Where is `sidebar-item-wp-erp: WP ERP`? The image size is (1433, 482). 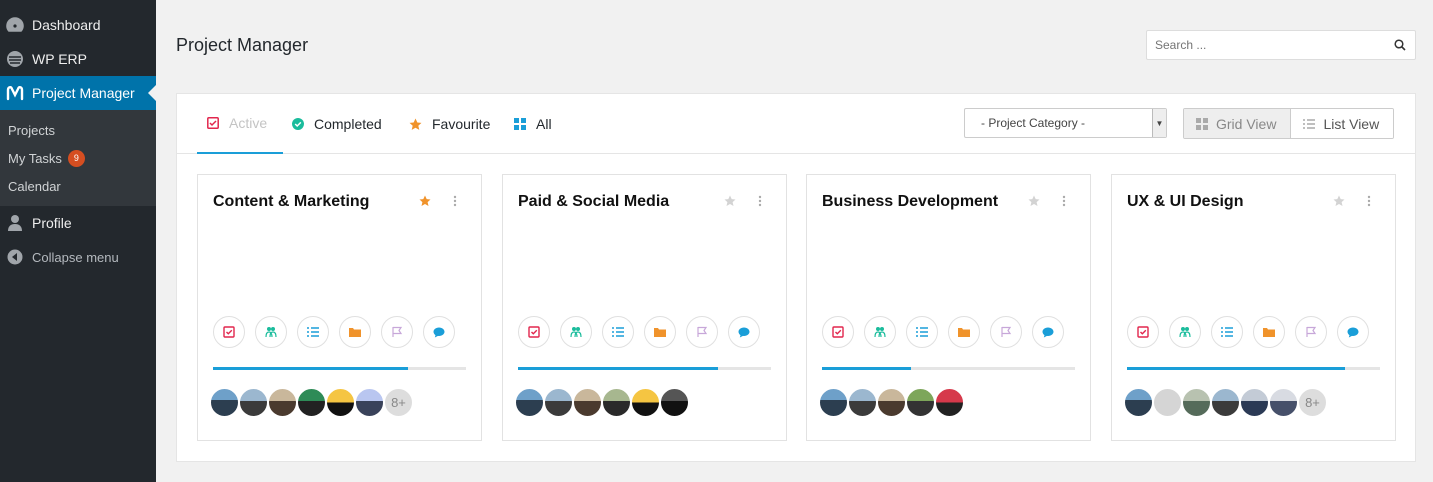 sidebar-item-wp-erp: WP ERP is located at coordinates (78, 59).